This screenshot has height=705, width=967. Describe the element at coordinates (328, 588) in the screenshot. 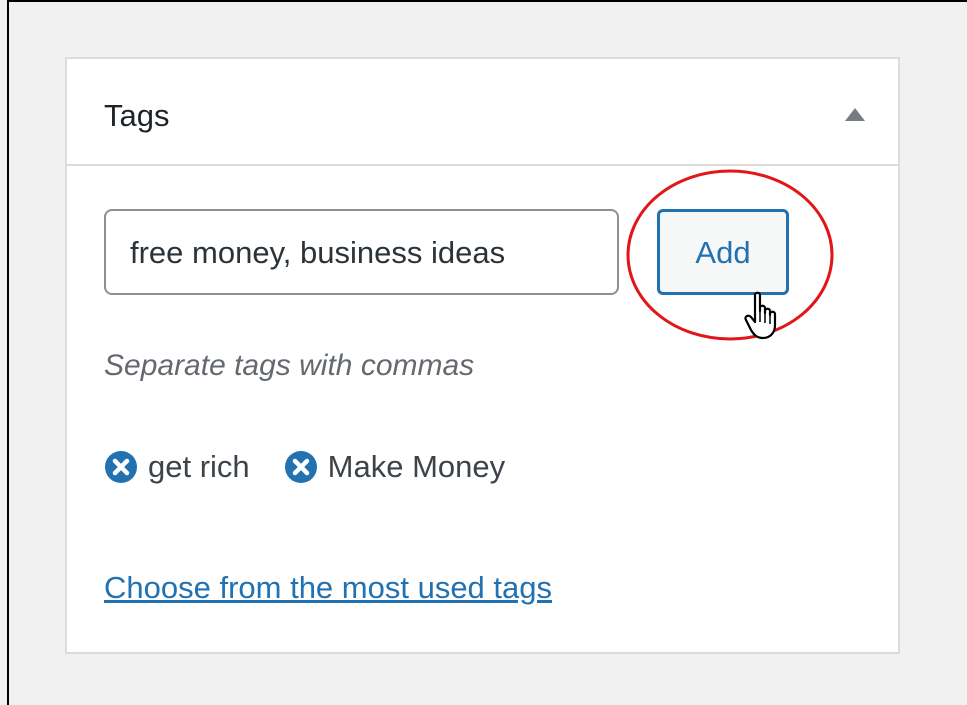

I see `most-used-tags-link: Choose from the most used tags` at that location.